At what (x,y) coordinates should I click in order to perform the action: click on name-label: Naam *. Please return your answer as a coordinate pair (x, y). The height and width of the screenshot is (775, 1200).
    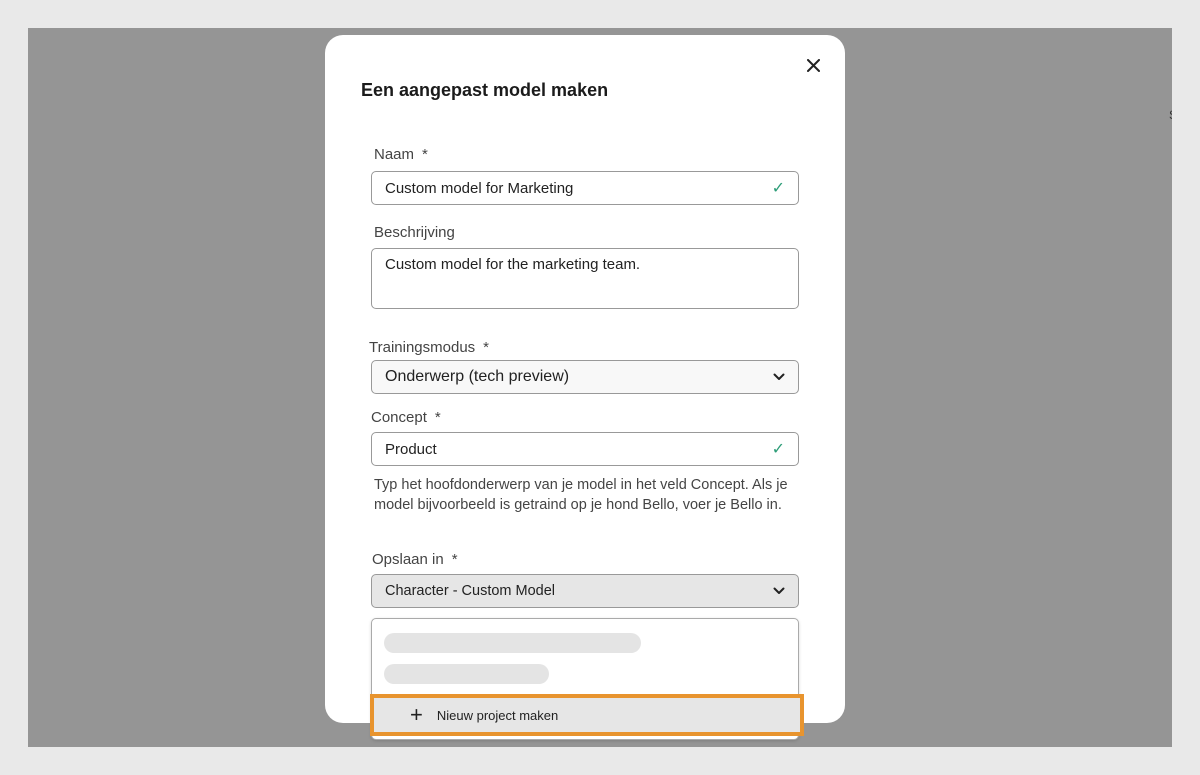
    Looking at the image, I should click on (401, 154).